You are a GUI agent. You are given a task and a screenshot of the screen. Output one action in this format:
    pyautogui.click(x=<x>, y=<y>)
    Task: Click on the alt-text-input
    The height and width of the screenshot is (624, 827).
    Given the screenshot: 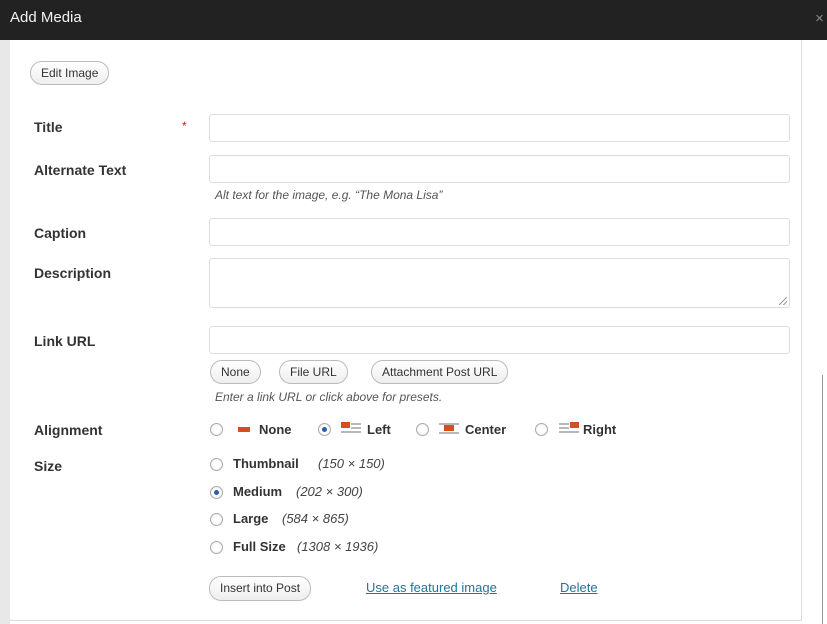 What is the action you would take?
    pyautogui.click(x=499, y=169)
    